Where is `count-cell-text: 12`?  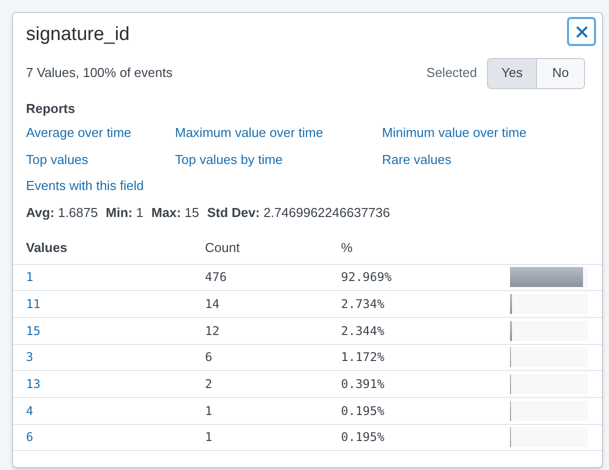
count-cell-text: 12 is located at coordinates (212, 331).